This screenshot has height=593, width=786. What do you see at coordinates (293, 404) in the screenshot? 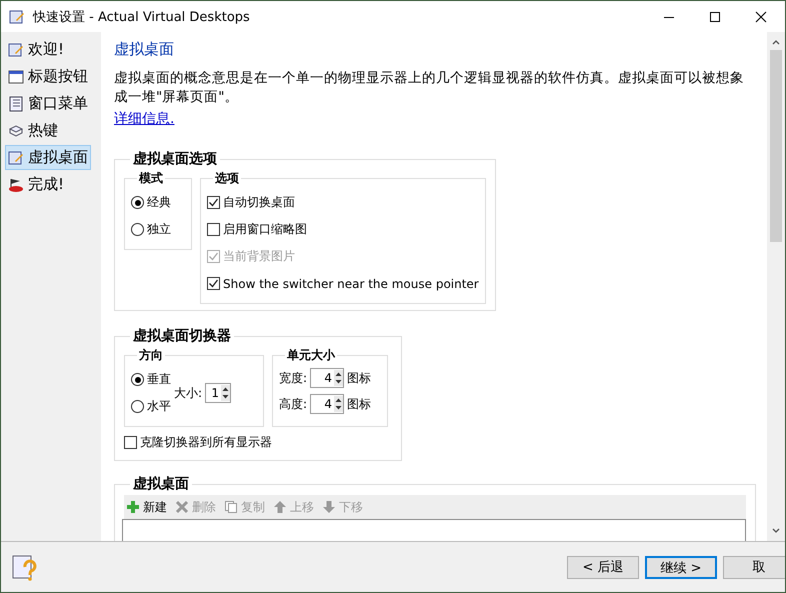
I see `dimension-label: 高度:` at bounding box center [293, 404].